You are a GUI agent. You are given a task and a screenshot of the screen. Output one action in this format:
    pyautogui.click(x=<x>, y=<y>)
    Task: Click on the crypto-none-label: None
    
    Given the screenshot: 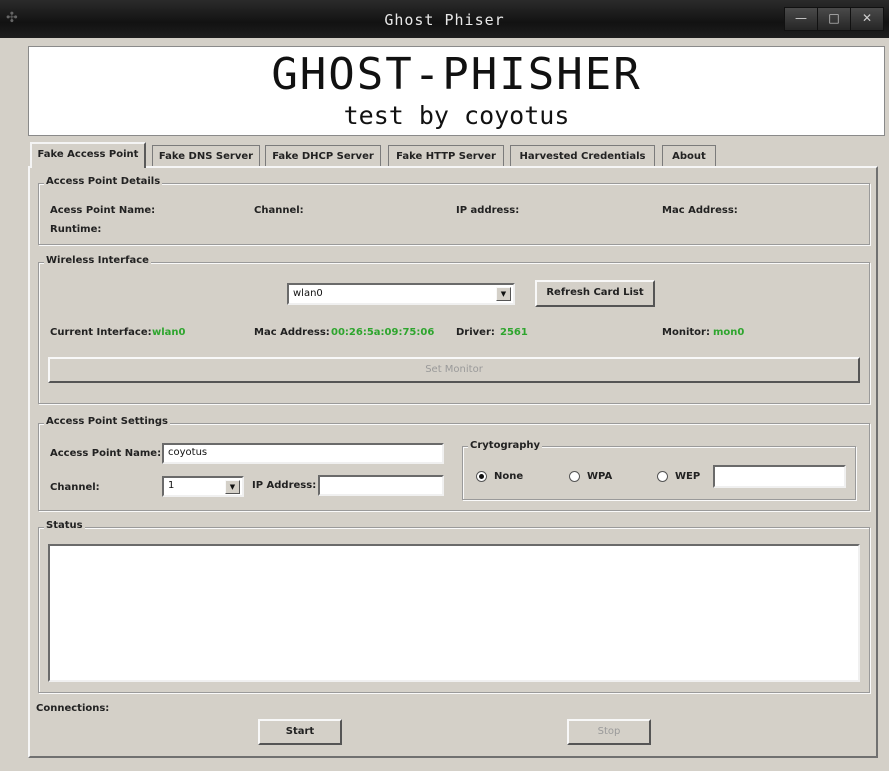 What is the action you would take?
    pyautogui.click(x=509, y=476)
    